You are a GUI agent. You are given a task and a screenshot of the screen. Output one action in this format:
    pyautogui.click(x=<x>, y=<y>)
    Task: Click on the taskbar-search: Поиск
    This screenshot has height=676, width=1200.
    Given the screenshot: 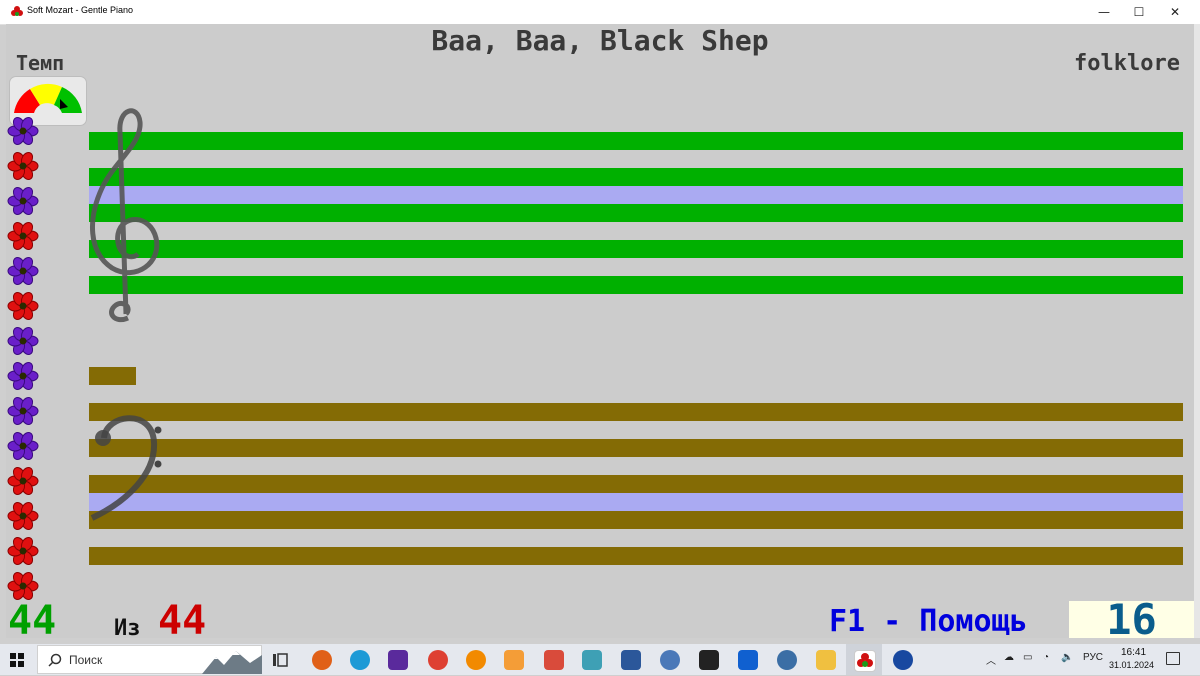 What is the action you would take?
    pyautogui.click(x=149, y=659)
    